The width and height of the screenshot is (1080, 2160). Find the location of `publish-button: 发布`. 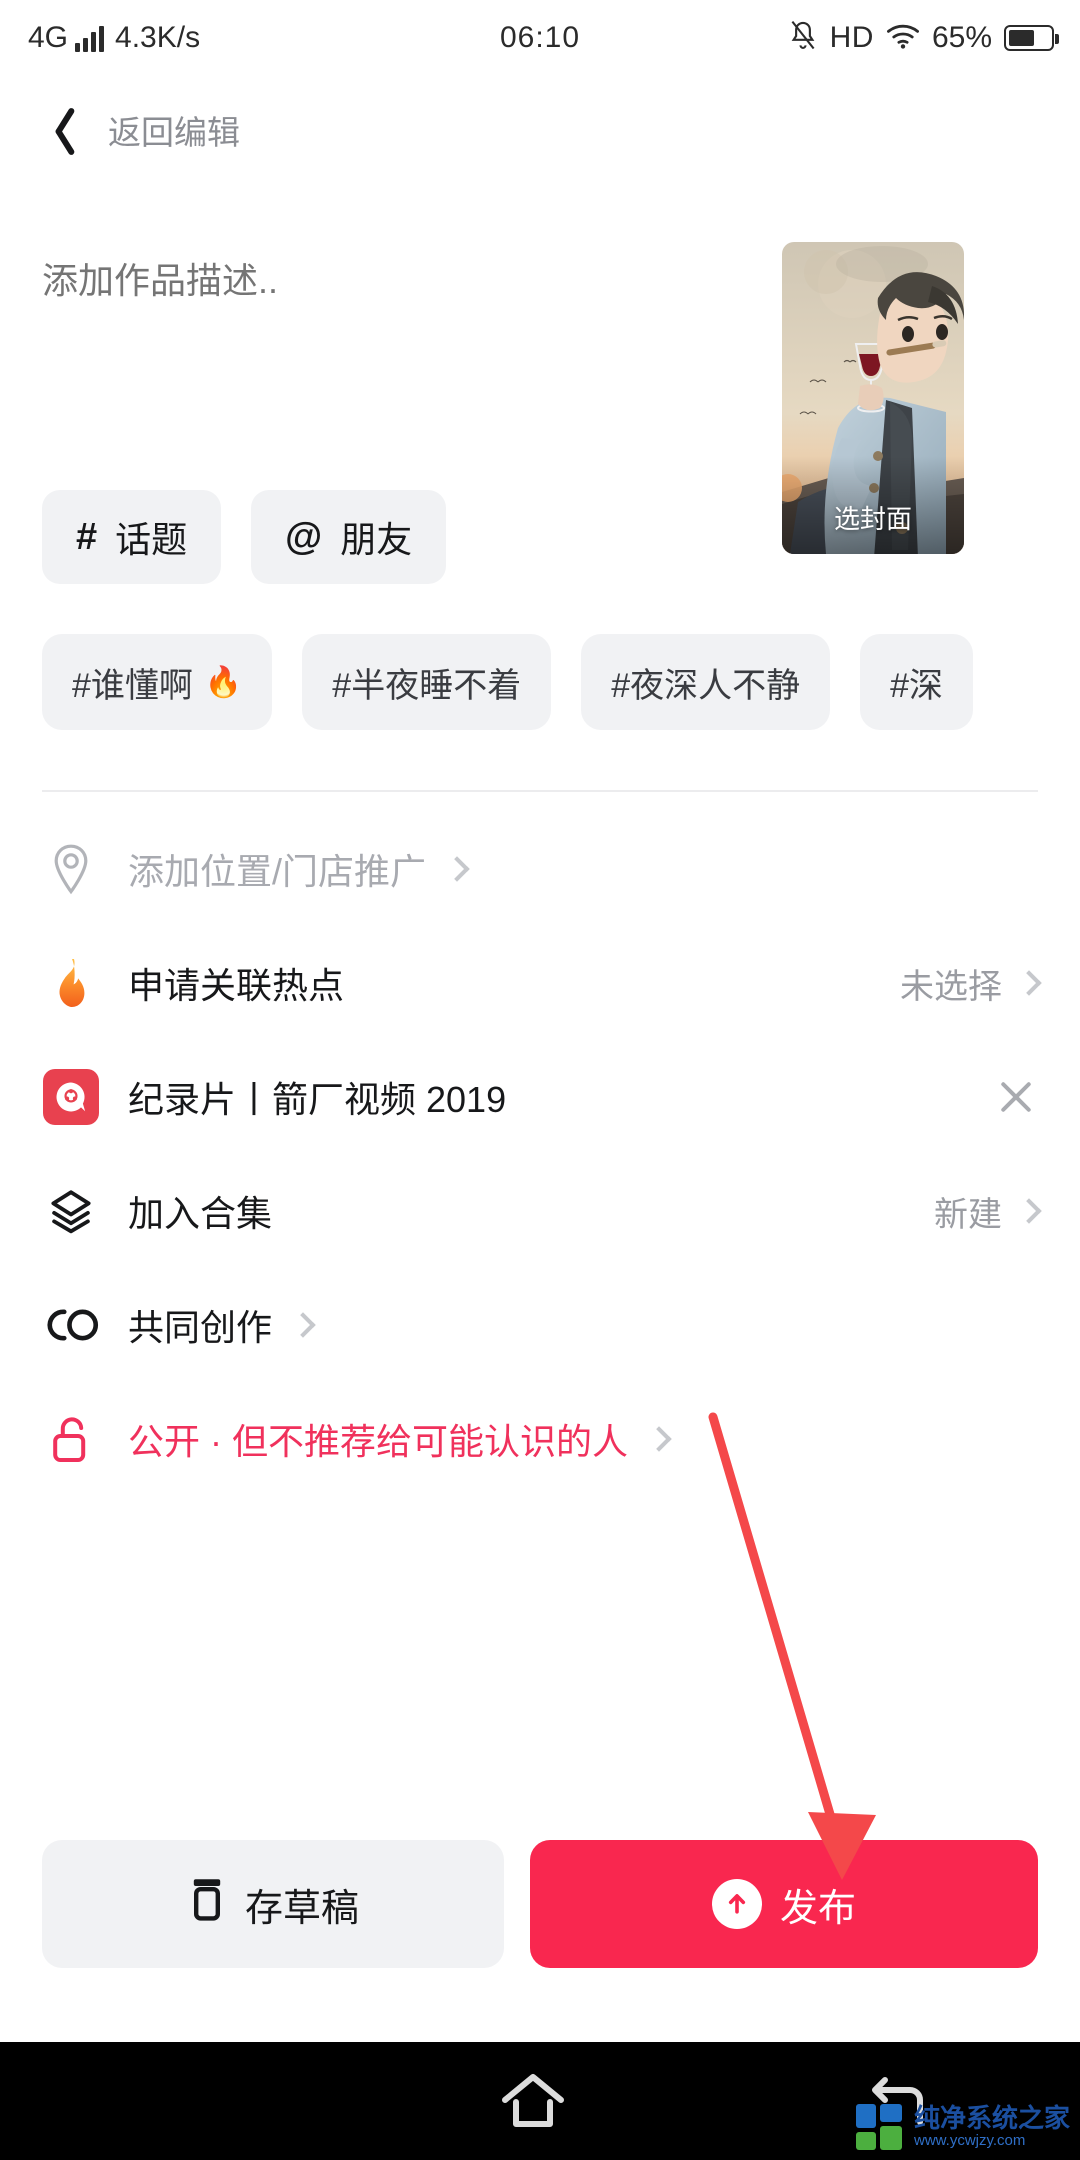

publish-button: 发布 is located at coordinates (784, 1904).